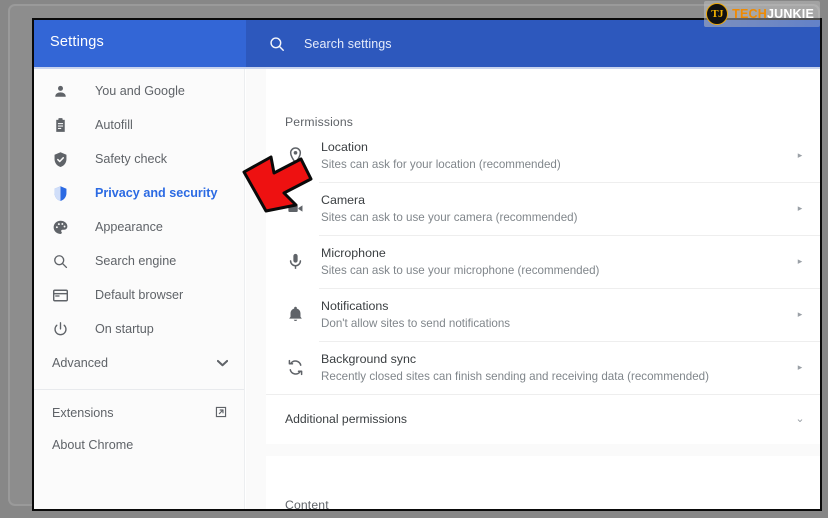  I want to click on palette-icon, so click(60, 227).